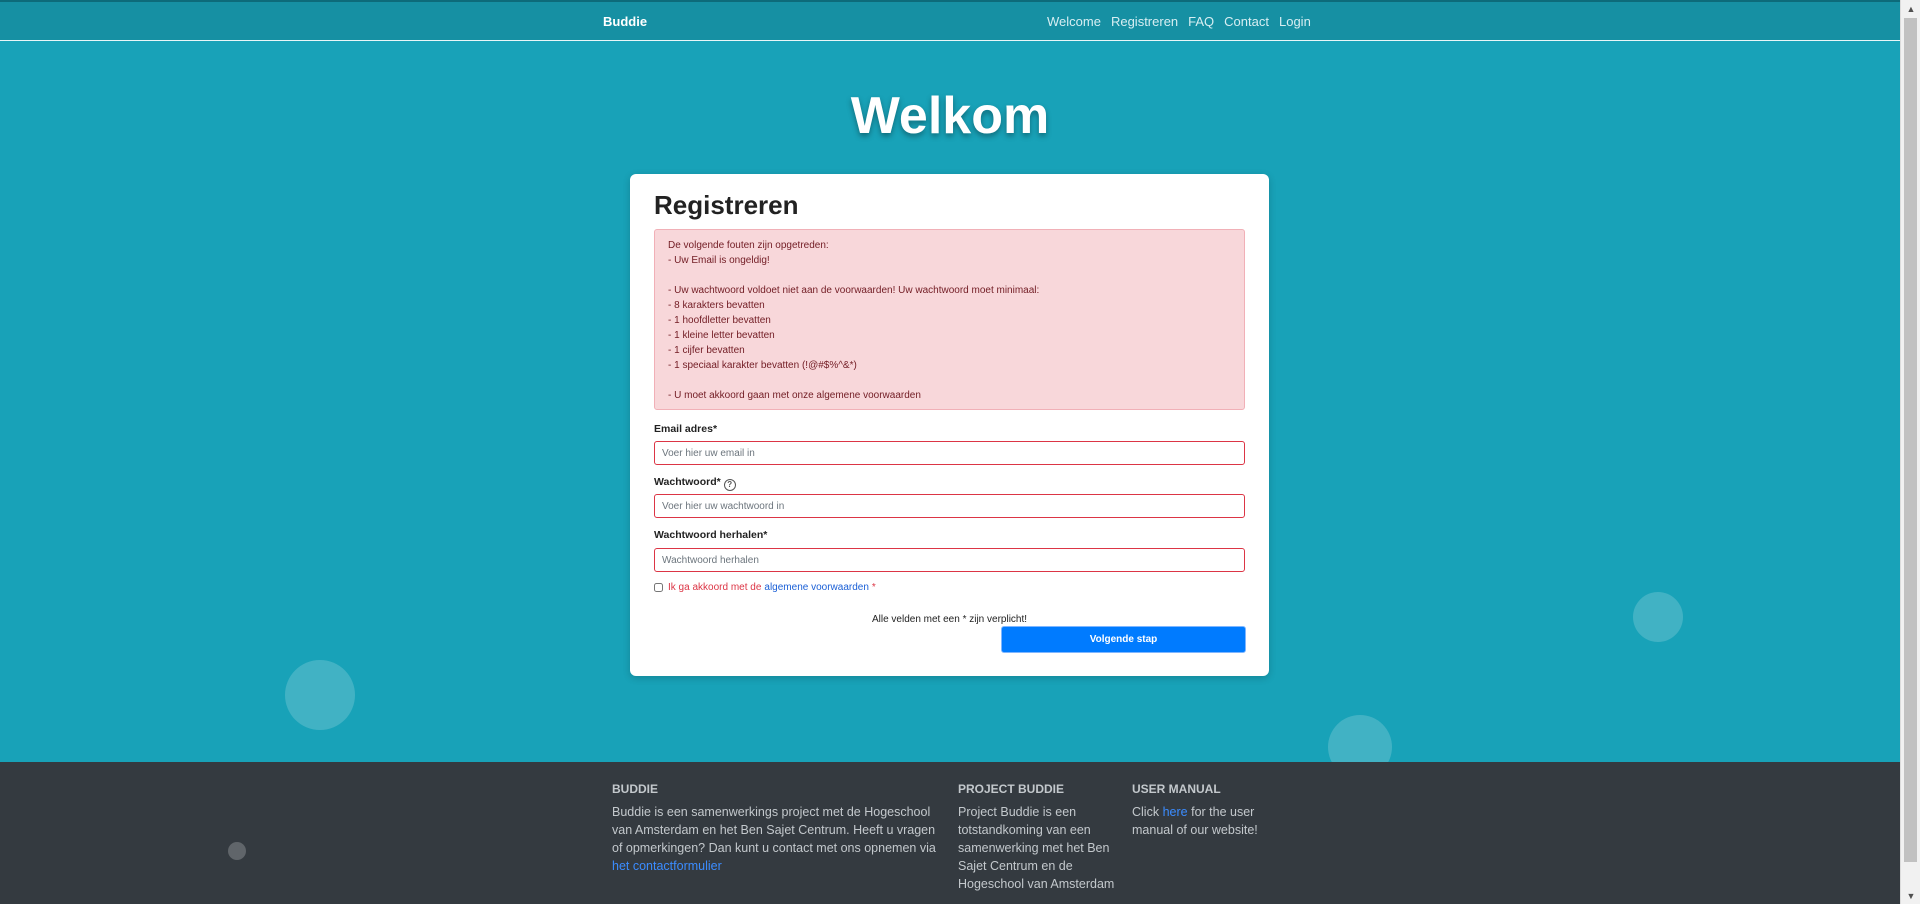 The width and height of the screenshot is (1920, 904). Describe the element at coordinates (635, 789) in the screenshot. I see `footer-heading: BUDDIE` at that location.